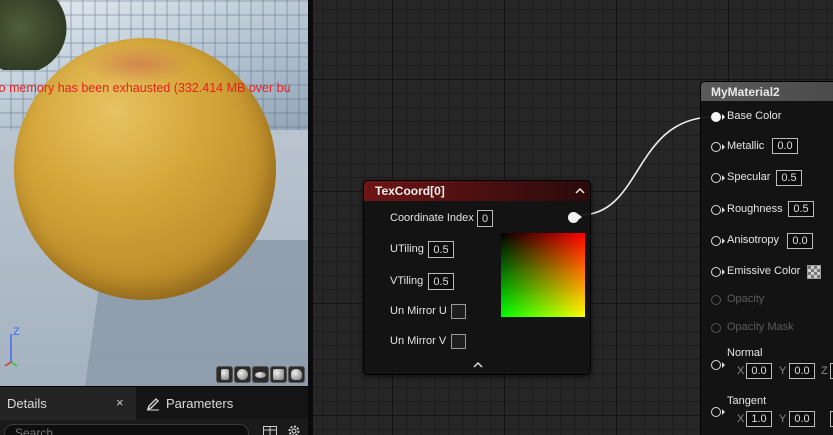 This screenshot has height=435, width=833. I want to click on tangent-x-label: X, so click(741, 419).